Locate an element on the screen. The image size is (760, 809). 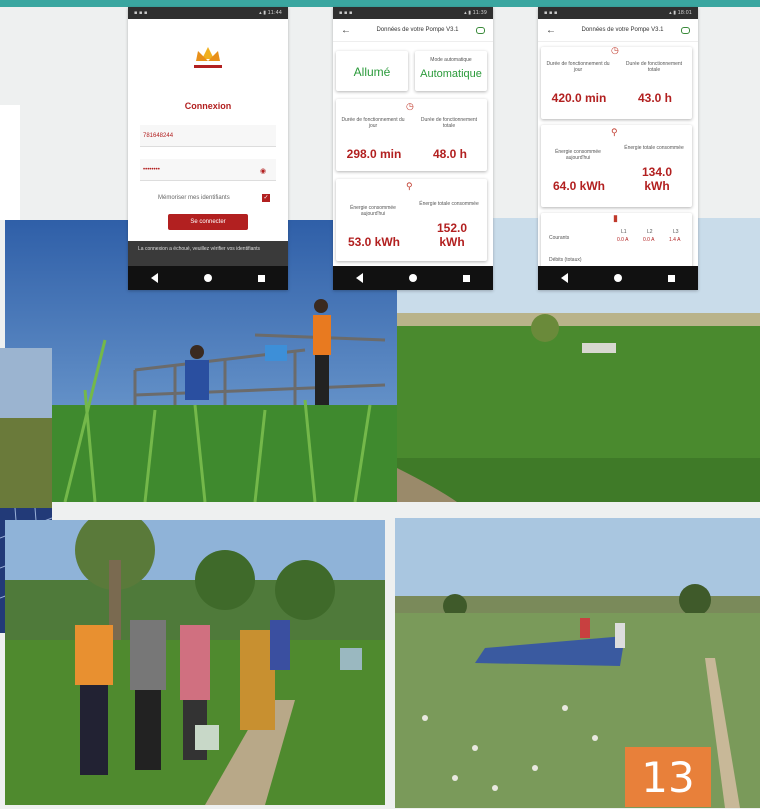
login-button: Se connecter is located at coordinates (208, 222).